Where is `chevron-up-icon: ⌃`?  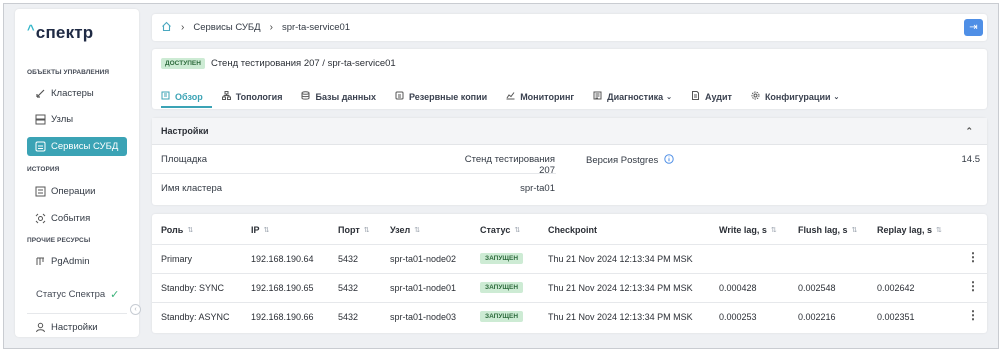 chevron-up-icon: ⌃ is located at coordinates (969, 131).